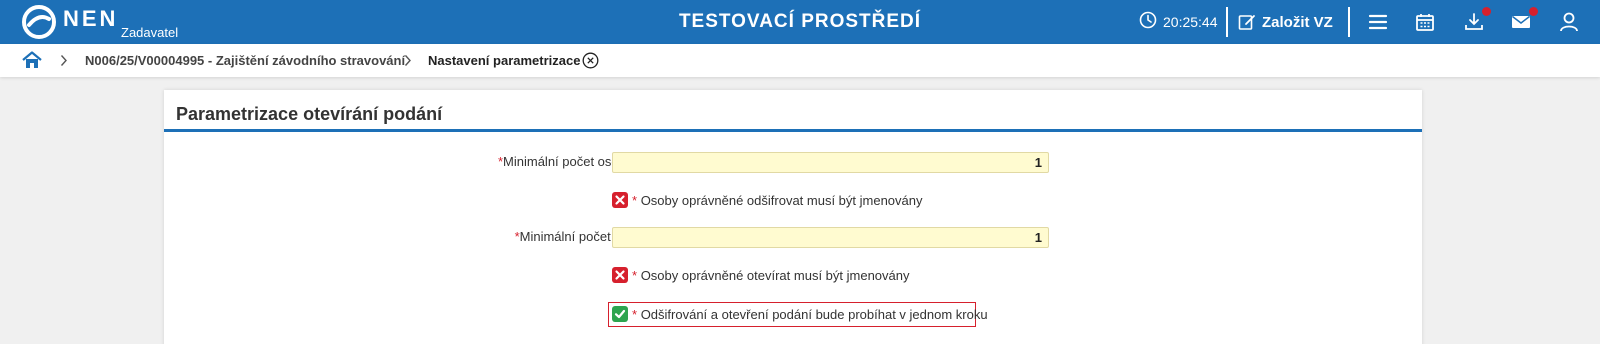  Describe the element at coordinates (1477, 20) in the screenshot. I see `download-icon` at that location.